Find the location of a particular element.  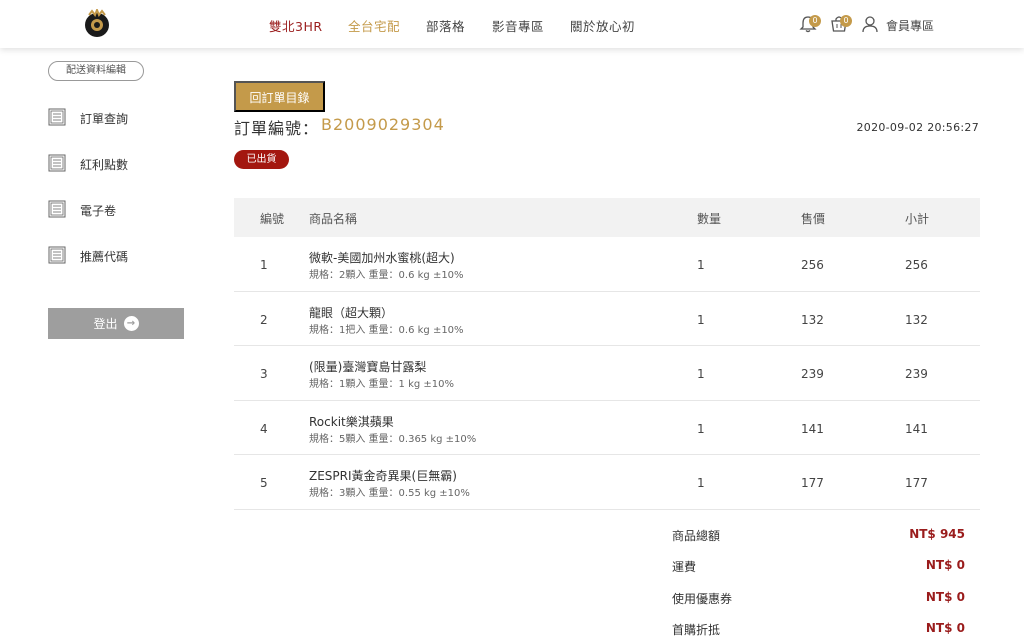

nav-video: 影音專區 is located at coordinates (518, 25).